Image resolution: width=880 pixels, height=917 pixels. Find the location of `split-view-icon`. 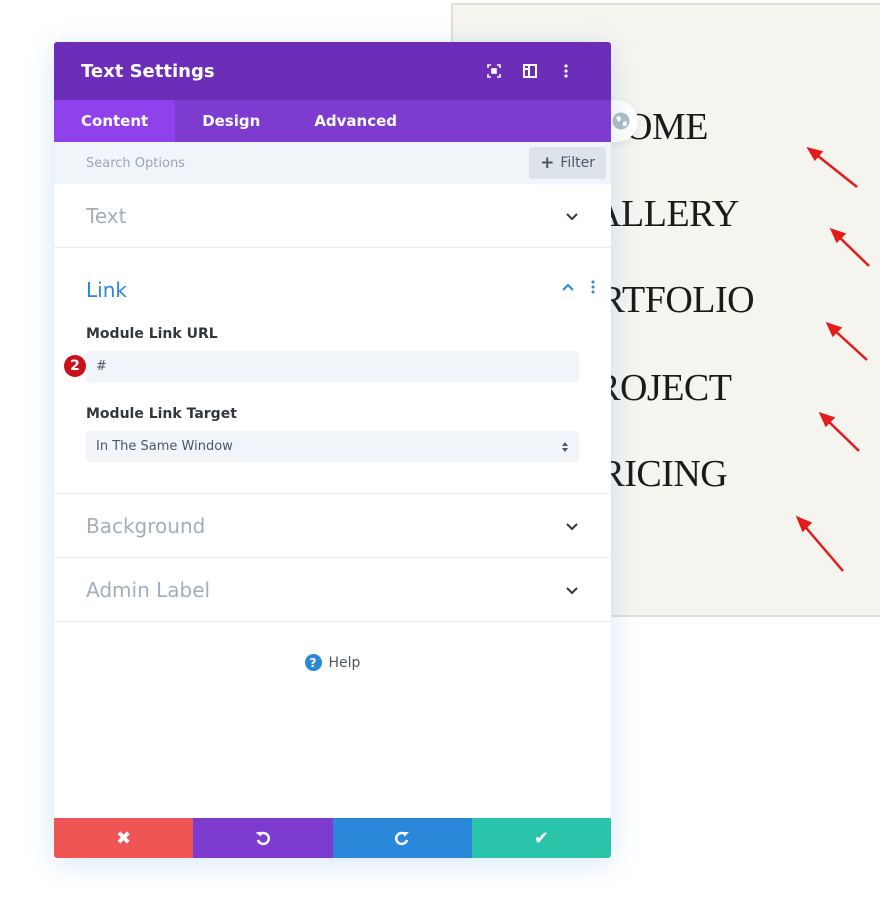

split-view-icon is located at coordinates (530, 71).